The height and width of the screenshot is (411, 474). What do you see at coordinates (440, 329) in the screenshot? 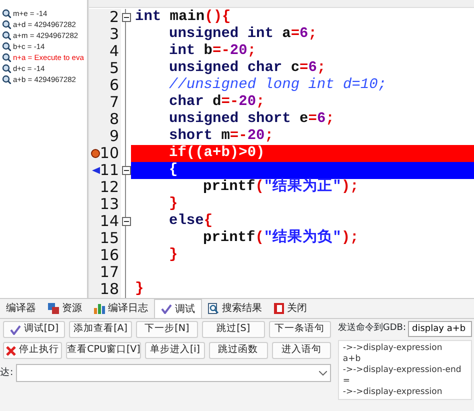
I see `gdb-command-field: display a+b` at bounding box center [440, 329].